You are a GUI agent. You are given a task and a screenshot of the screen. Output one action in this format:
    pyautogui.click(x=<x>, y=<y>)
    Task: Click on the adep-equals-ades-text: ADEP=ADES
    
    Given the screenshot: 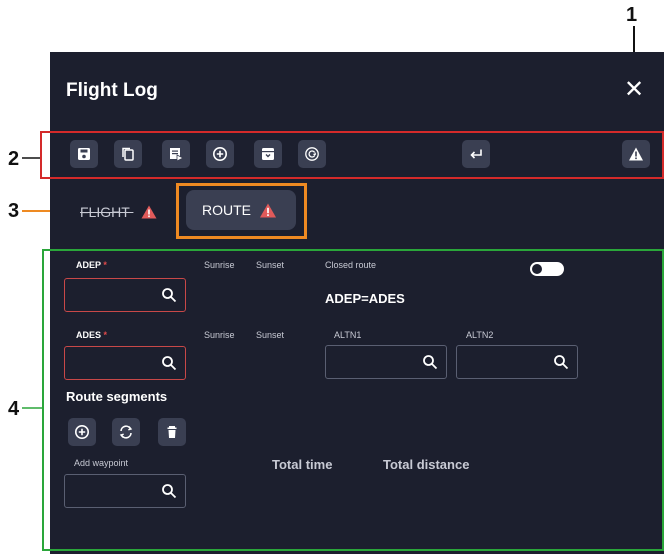 What is the action you would take?
    pyautogui.click(x=365, y=298)
    